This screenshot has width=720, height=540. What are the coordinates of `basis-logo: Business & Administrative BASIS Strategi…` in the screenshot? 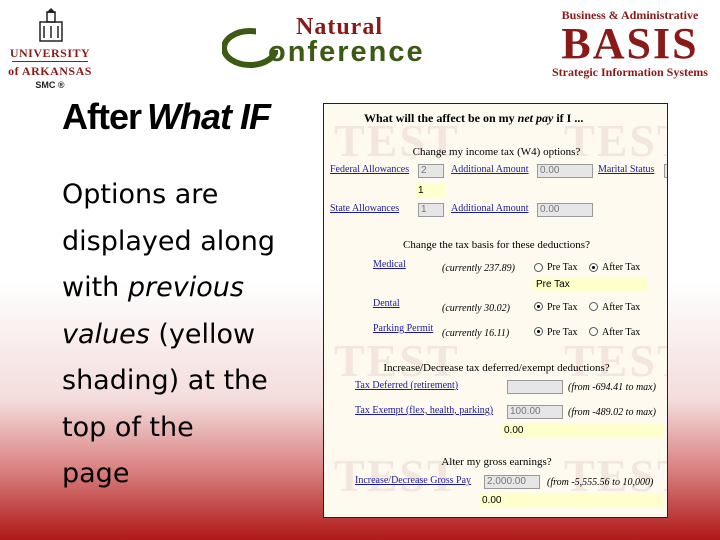 It's located at (630, 44).